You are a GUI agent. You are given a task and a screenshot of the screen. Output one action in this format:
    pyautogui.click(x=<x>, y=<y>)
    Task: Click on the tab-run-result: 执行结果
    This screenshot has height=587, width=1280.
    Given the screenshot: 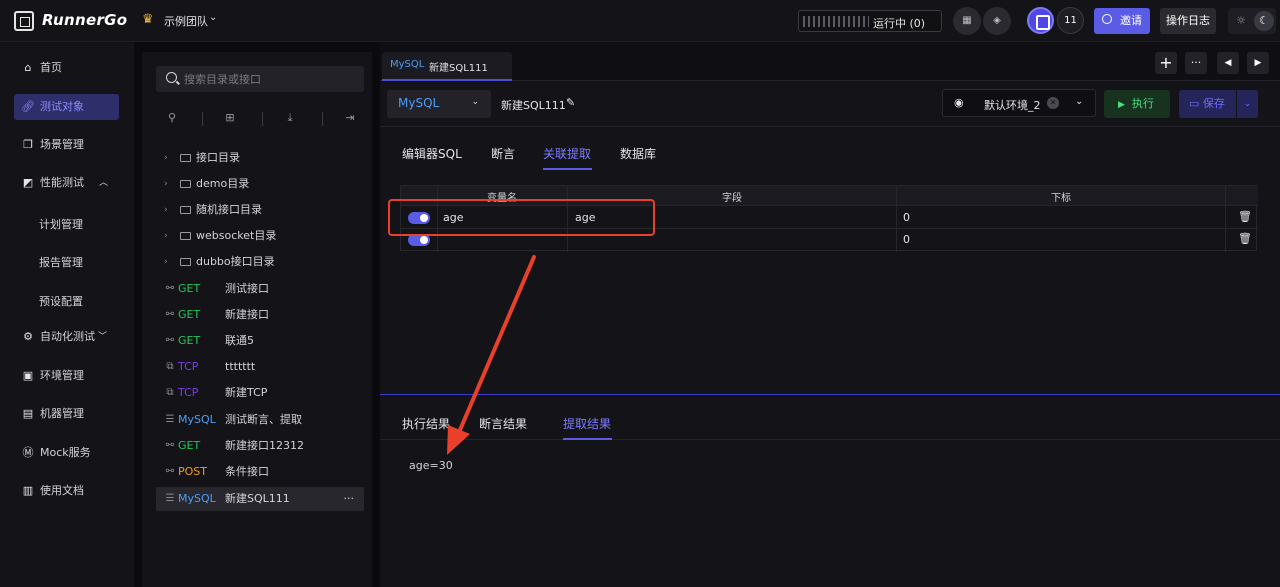 What is the action you would take?
    pyautogui.click(x=426, y=423)
    